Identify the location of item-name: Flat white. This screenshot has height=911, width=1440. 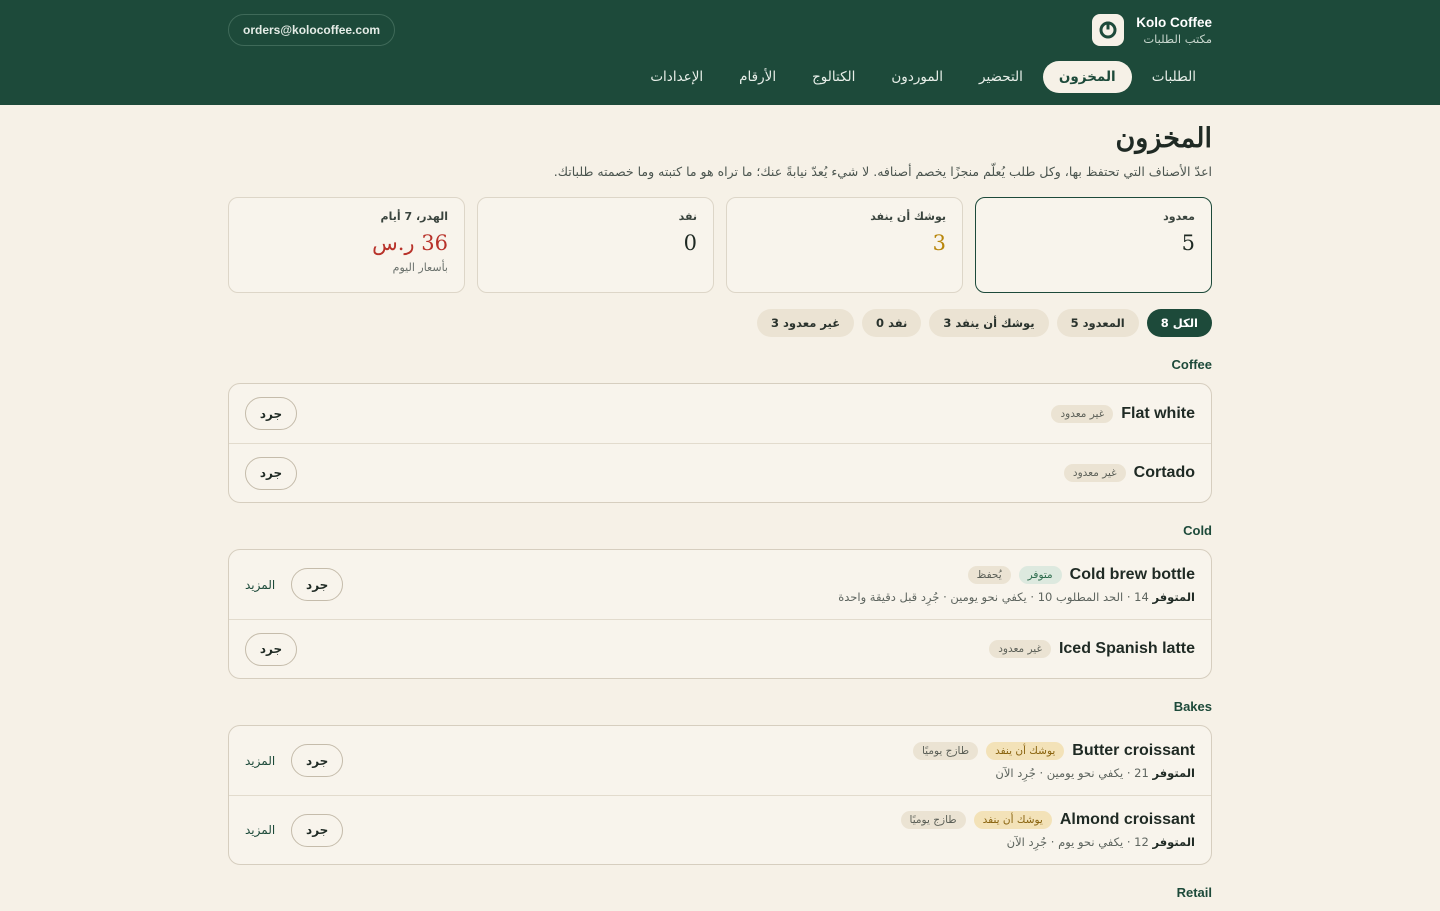
(1158, 413).